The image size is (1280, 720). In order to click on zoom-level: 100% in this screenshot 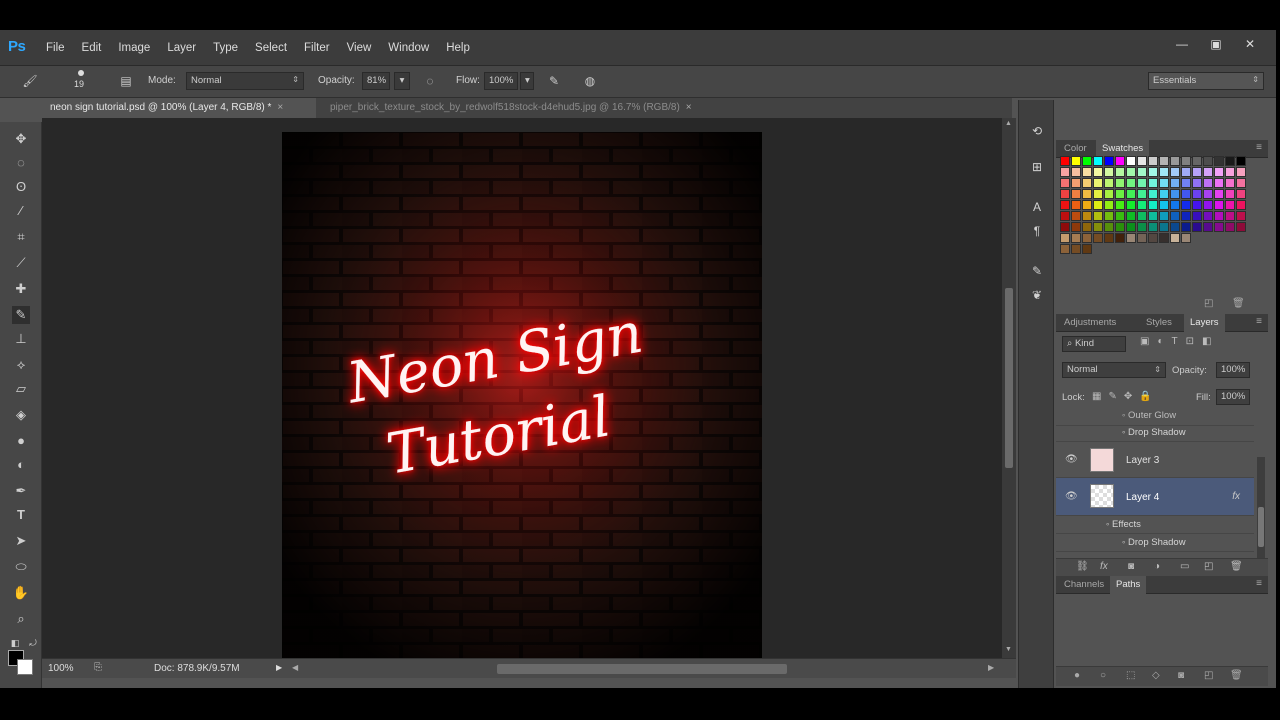, I will do `click(61, 668)`.